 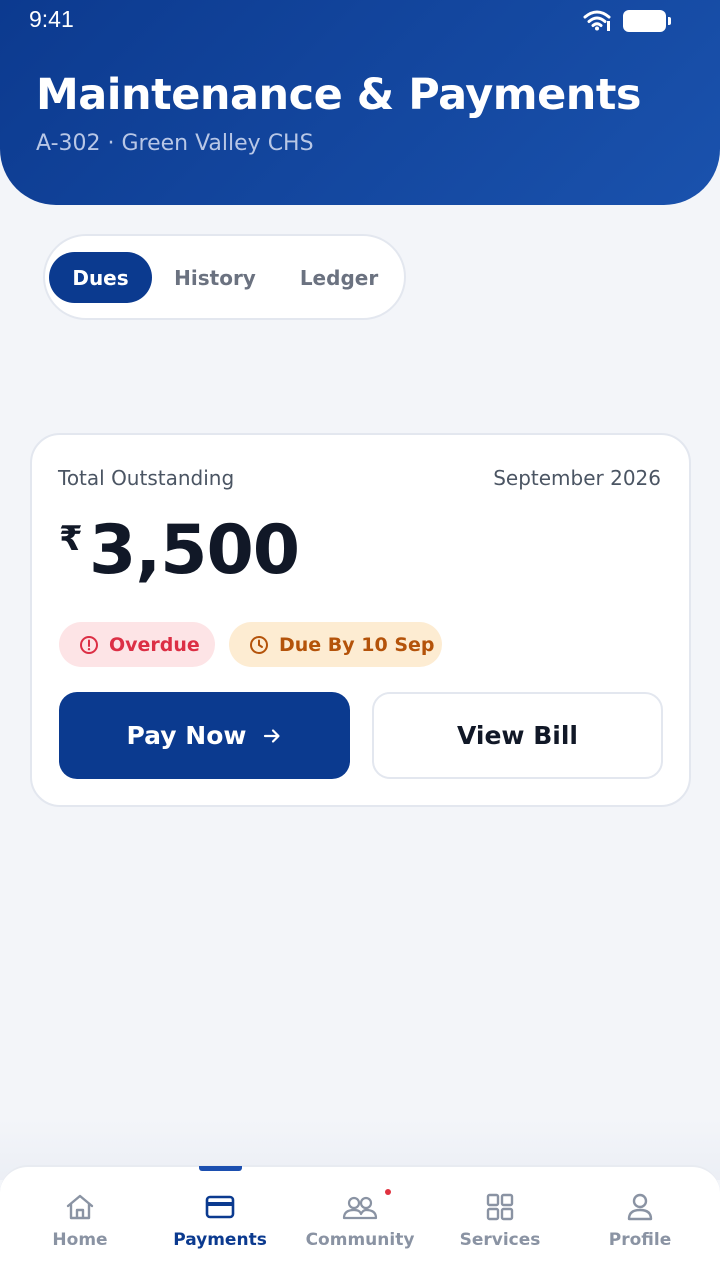 I want to click on pay-now-button: Pay Now, so click(x=204, y=735).